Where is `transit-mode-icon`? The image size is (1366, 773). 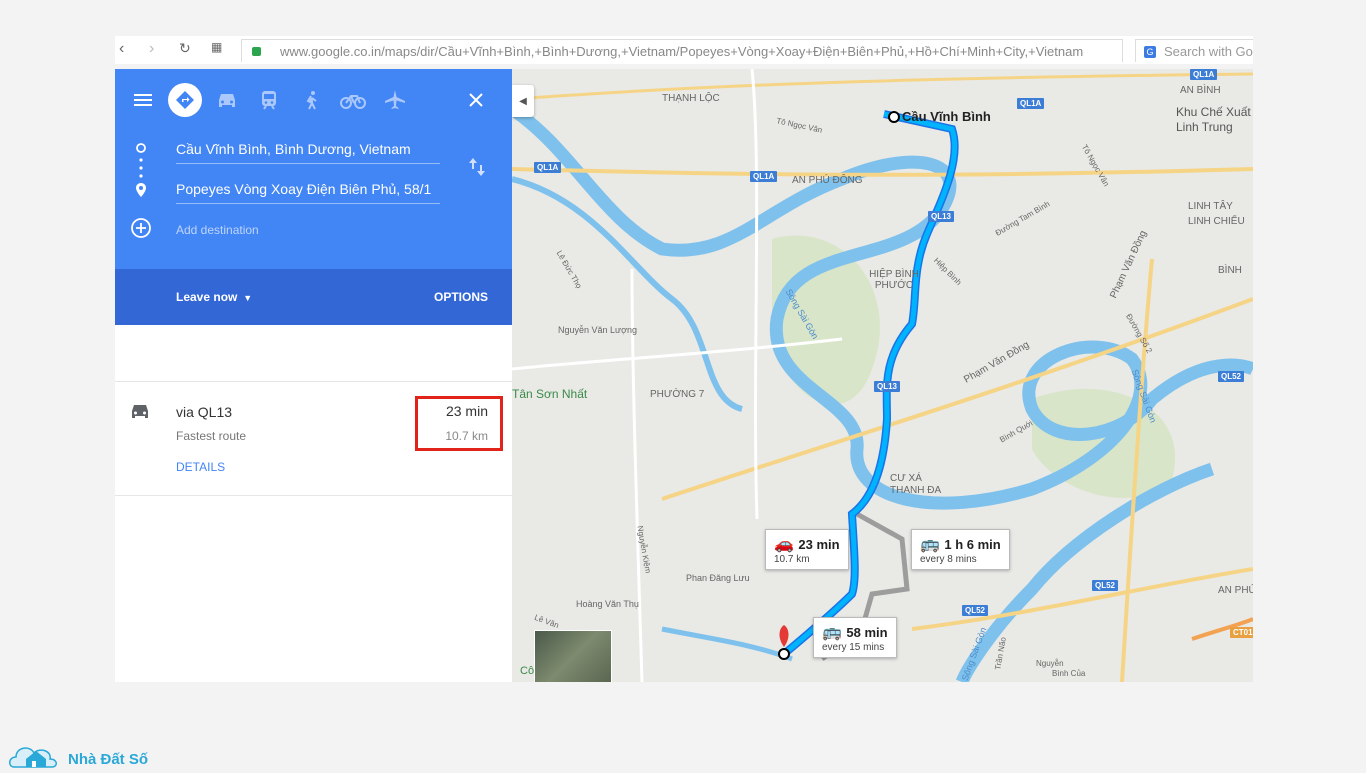
transit-mode-icon is located at coordinates (269, 100).